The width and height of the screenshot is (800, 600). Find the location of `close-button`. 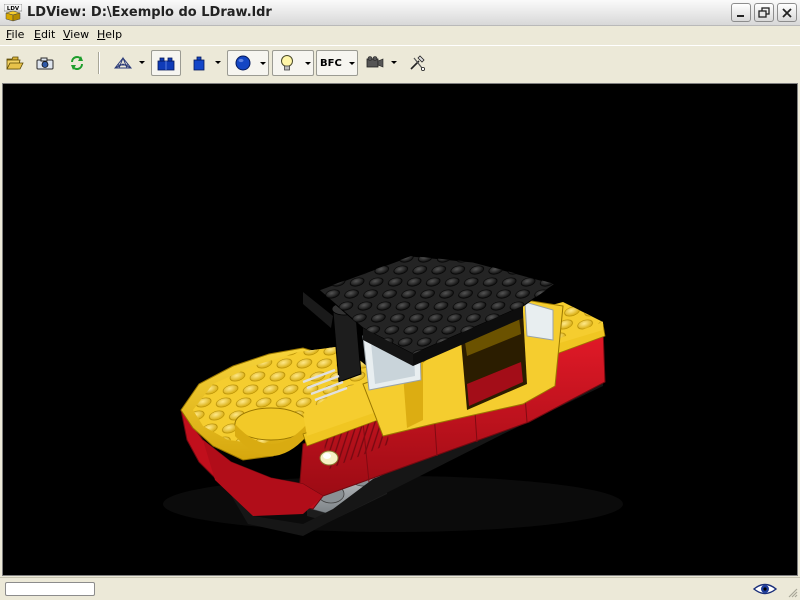

close-button is located at coordinates (787, 12).